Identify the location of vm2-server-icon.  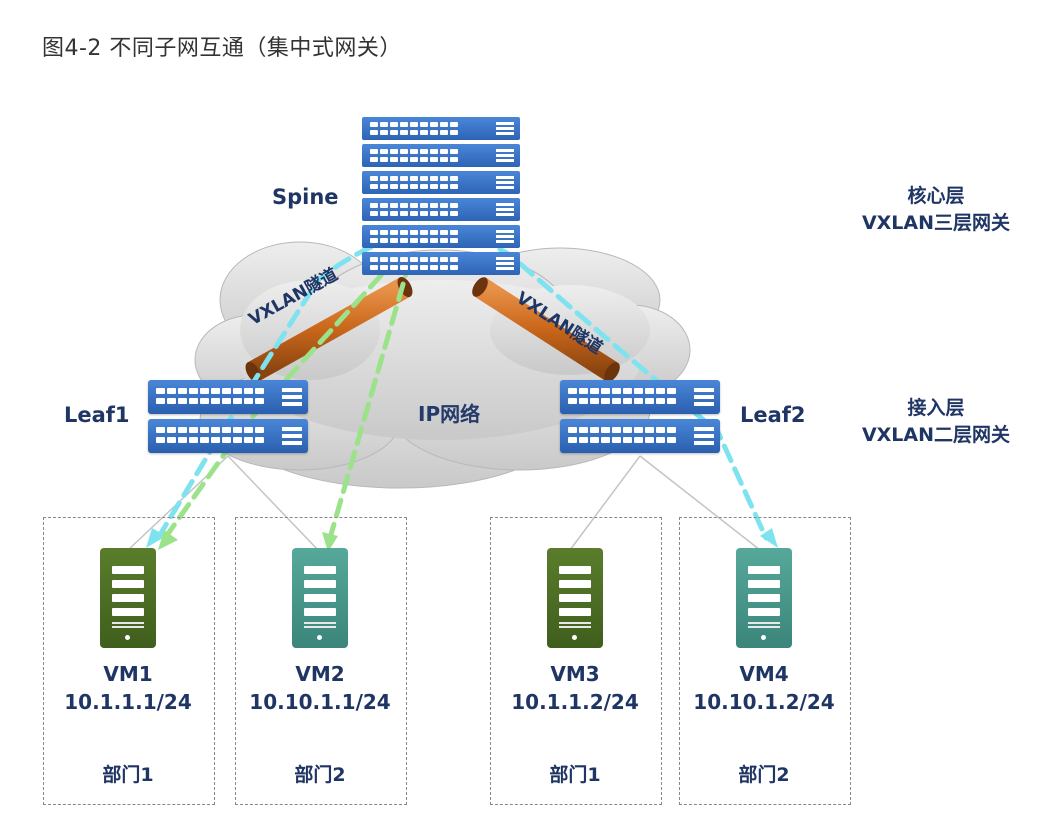
(320, 598).